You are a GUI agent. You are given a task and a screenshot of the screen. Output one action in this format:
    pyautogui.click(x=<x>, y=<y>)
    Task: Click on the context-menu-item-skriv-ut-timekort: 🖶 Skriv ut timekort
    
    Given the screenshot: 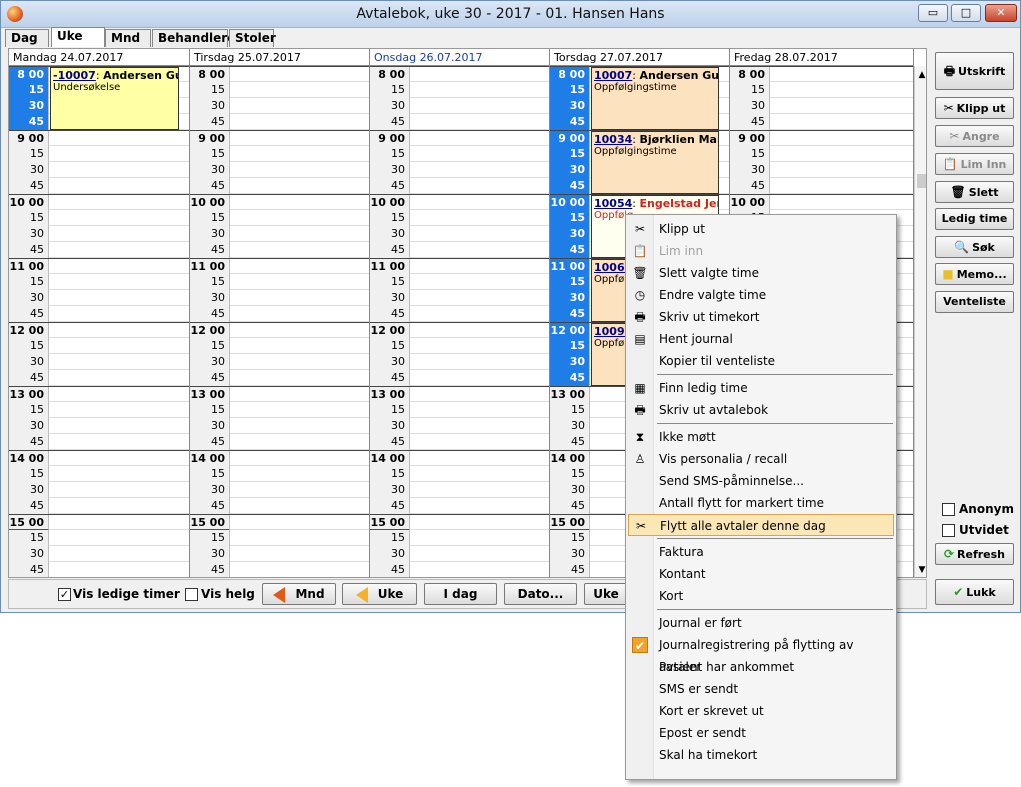 What is the action you would take?
    pyautogui.click(x=761, y=317)
    